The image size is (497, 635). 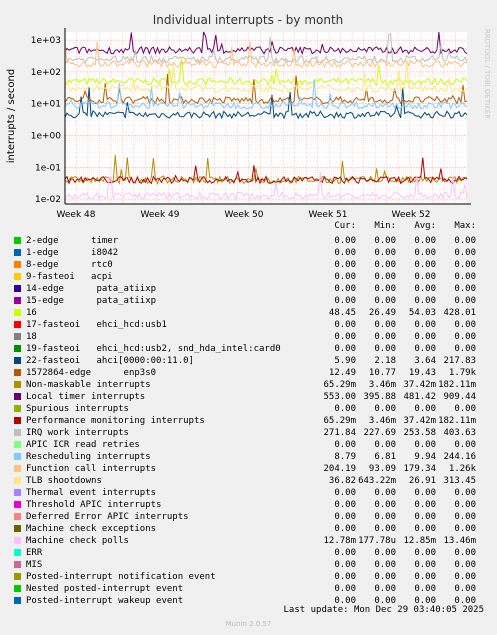 I want to click on y-tick-label: 1e+03, so click(x=46, y=41).